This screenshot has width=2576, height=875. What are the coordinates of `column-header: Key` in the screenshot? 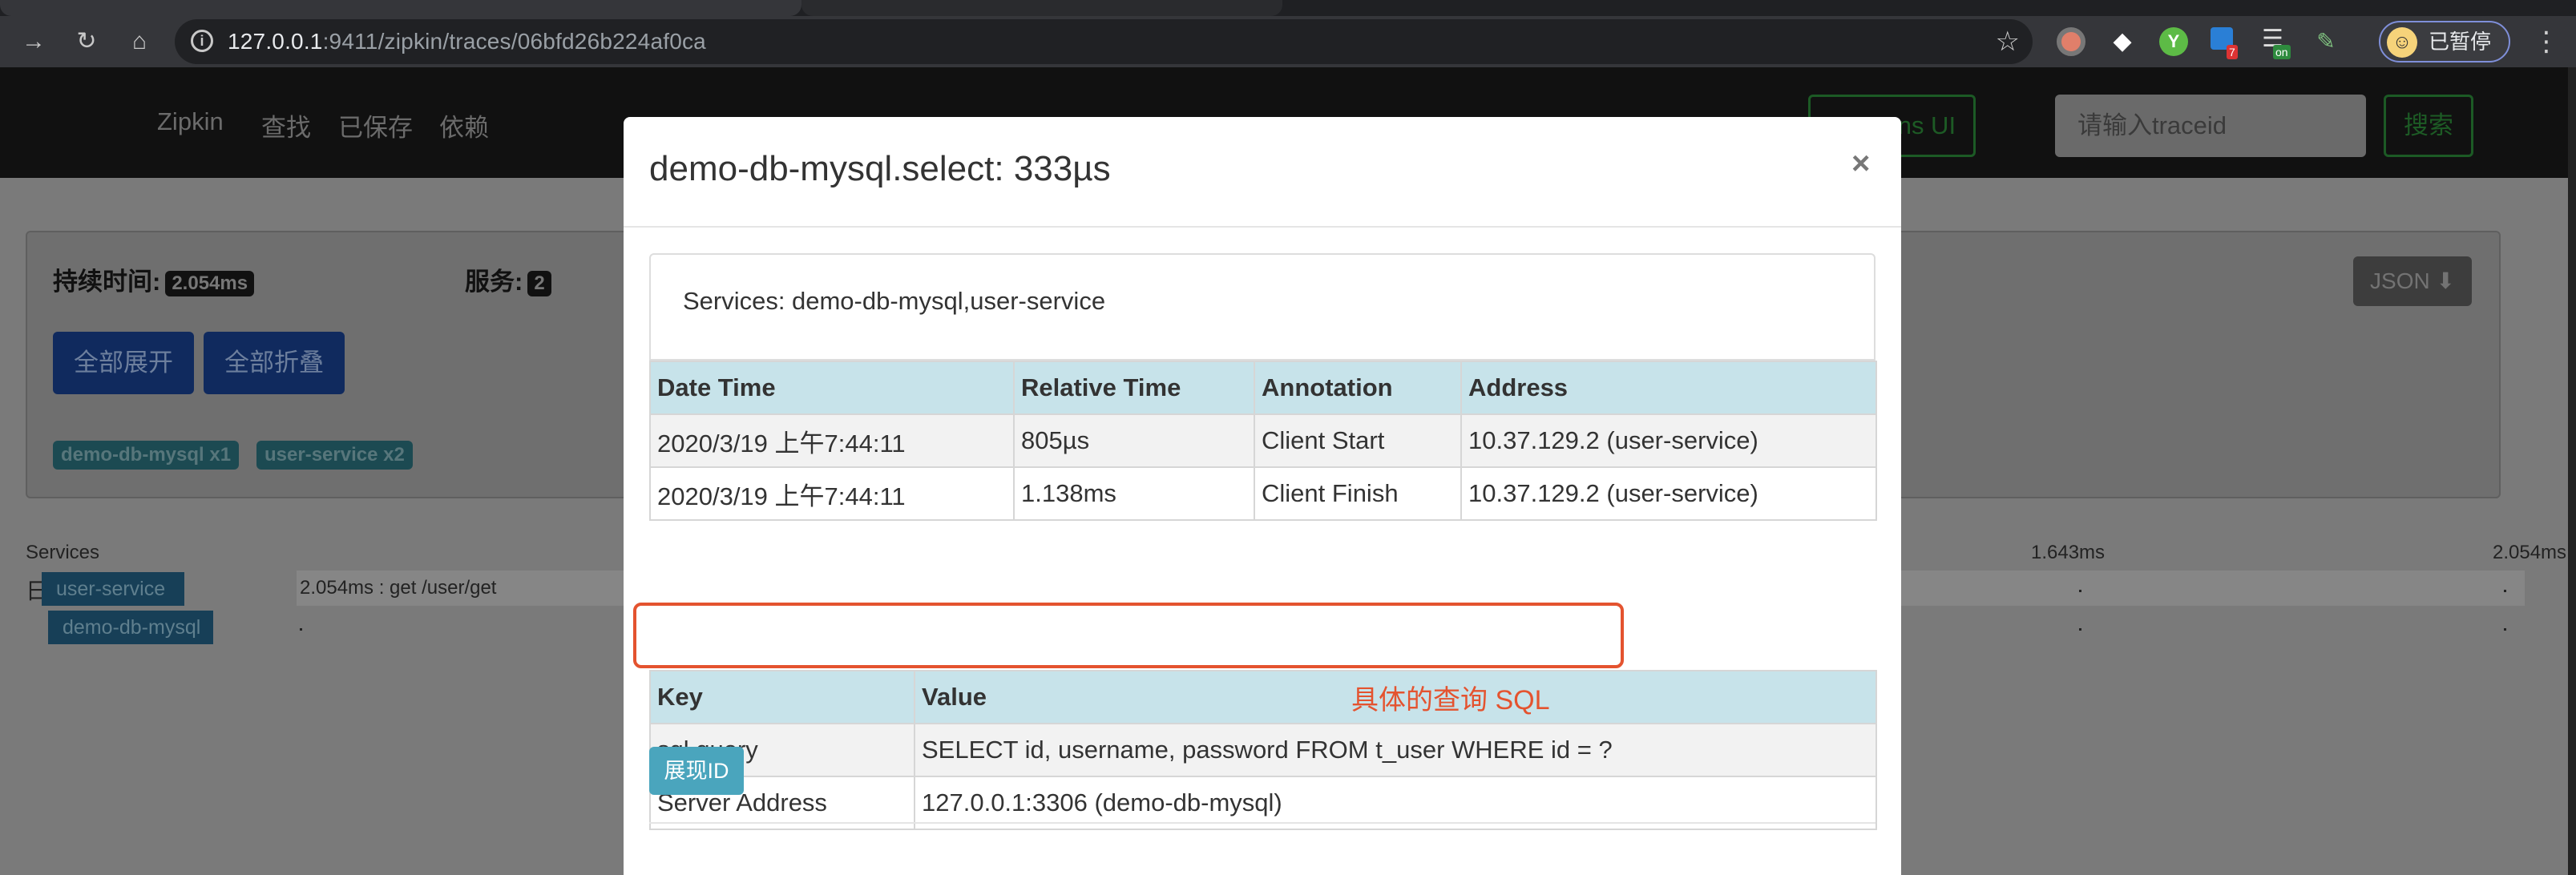 It's located at (782, 697).